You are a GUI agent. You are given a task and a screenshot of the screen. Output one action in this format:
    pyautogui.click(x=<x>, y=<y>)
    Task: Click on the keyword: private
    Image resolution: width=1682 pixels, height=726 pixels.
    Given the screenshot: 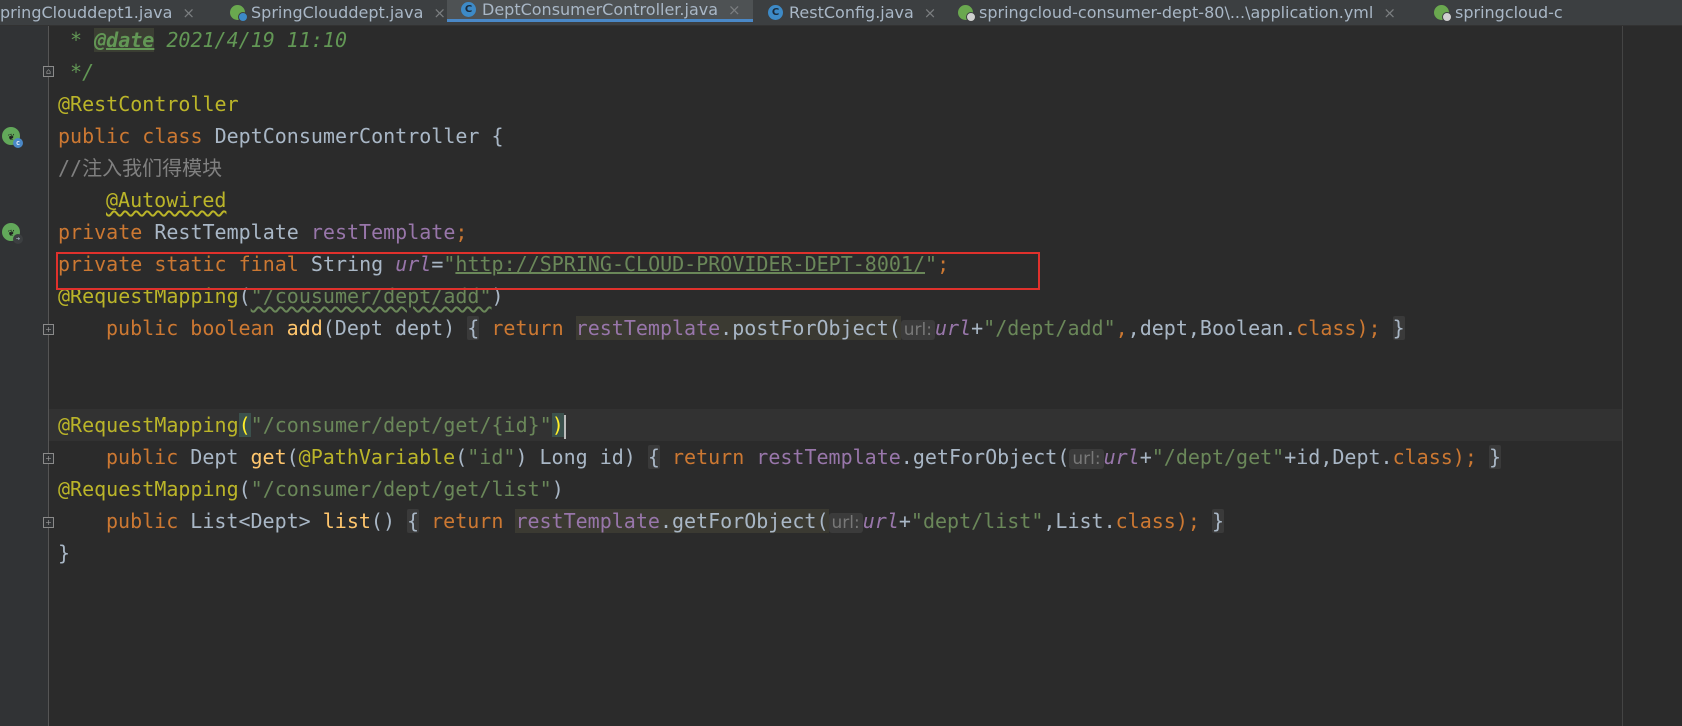 What is the action you would take?
    pyautogui.click(x=100, y=232)
    